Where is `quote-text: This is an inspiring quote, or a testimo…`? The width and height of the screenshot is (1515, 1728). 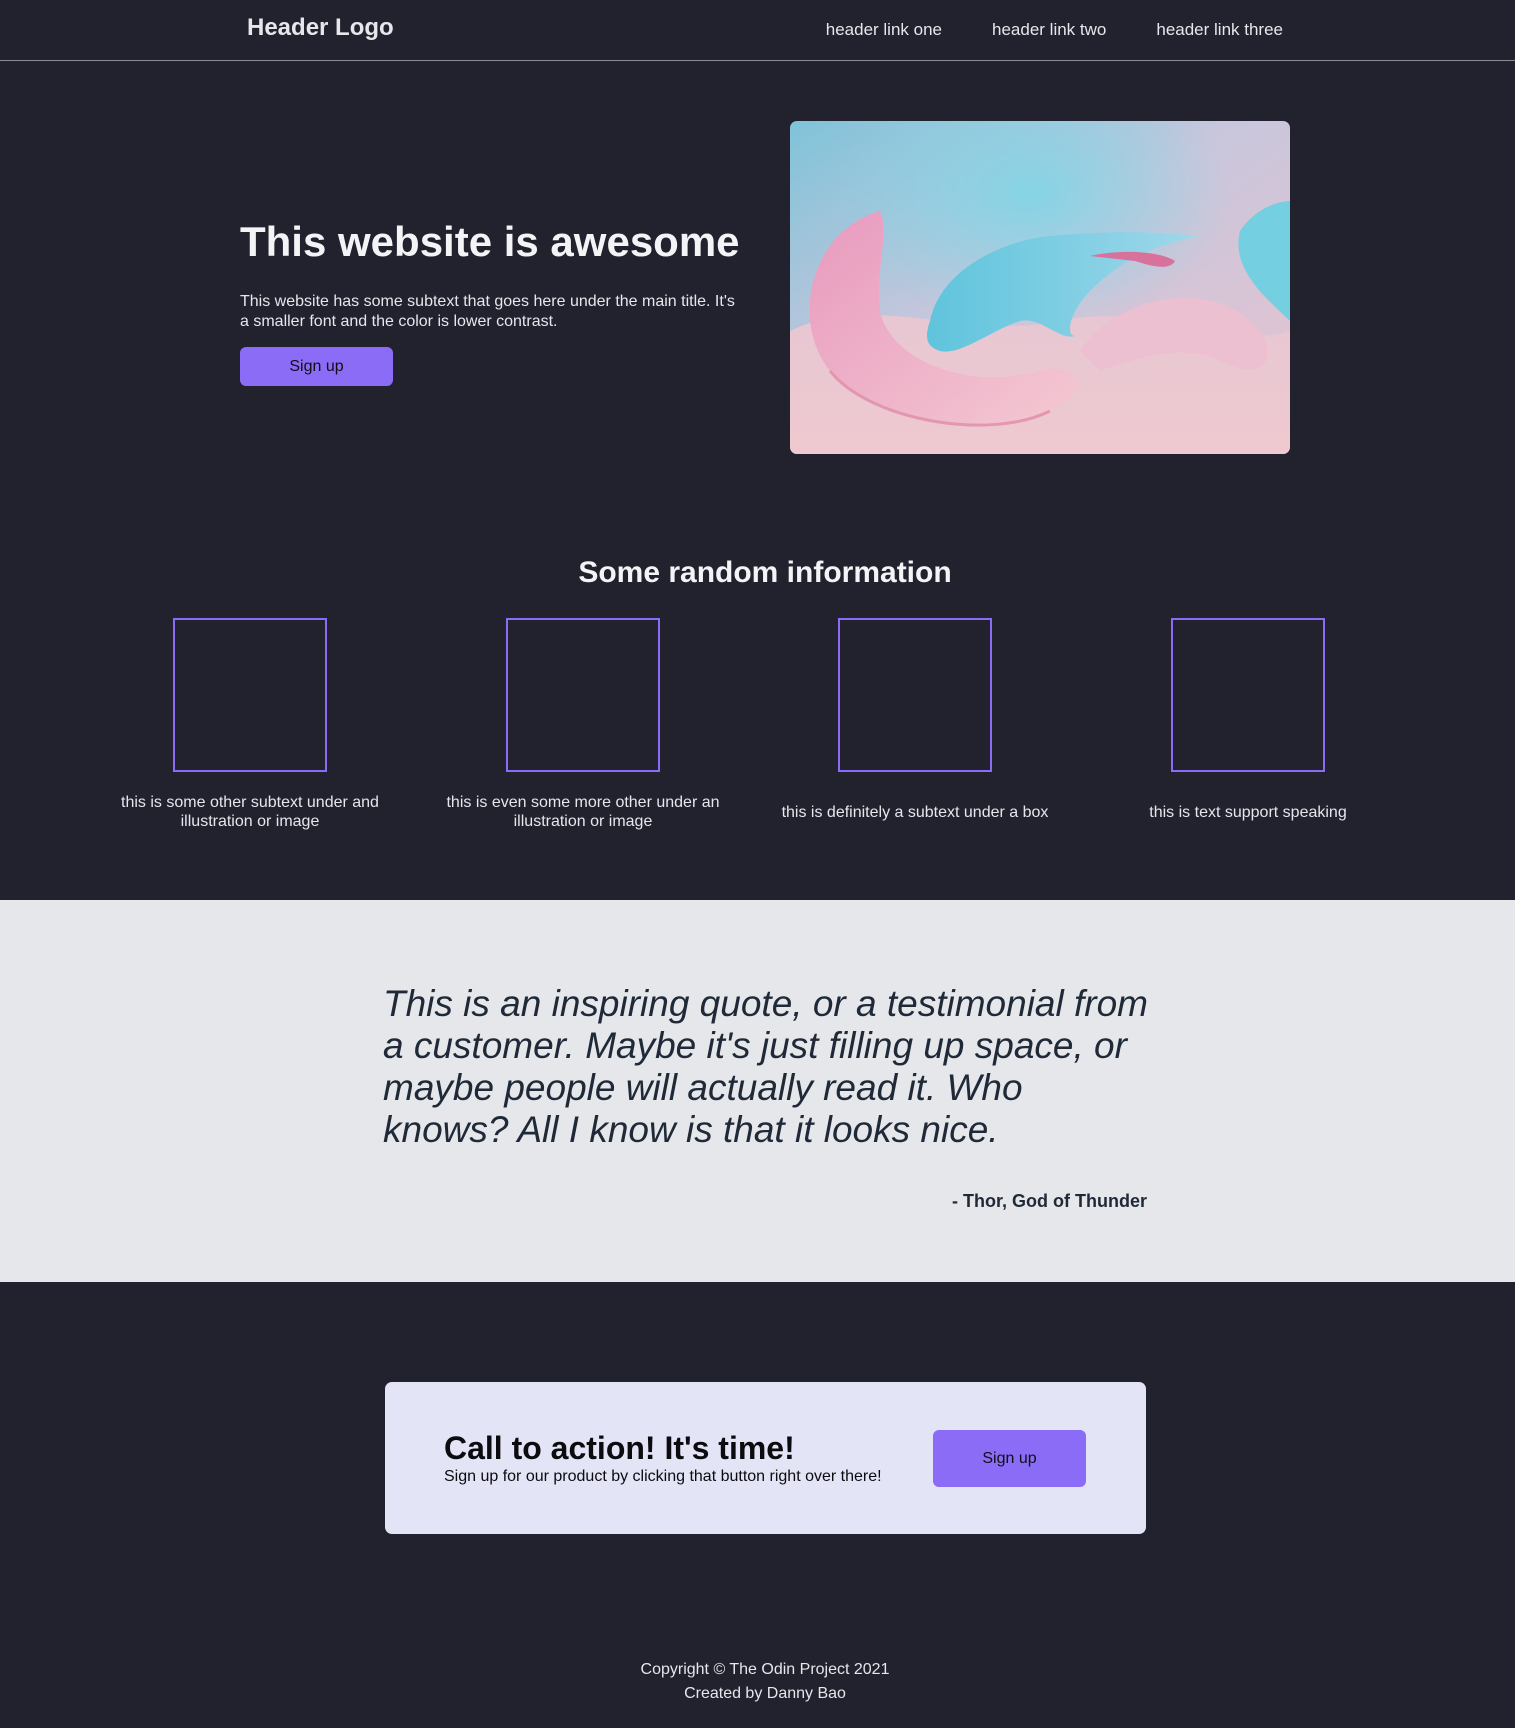
quote-text: This is an inspiring quote, or a testimo… is located at coordinates (766, 1066).